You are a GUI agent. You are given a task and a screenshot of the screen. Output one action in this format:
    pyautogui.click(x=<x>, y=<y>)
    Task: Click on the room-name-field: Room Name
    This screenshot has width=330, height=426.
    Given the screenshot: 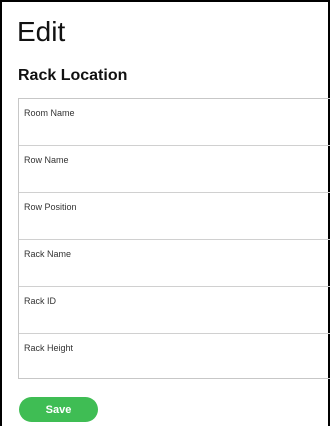 What is the action you would take?
    pyautogui.click(x=174, y=122)
    